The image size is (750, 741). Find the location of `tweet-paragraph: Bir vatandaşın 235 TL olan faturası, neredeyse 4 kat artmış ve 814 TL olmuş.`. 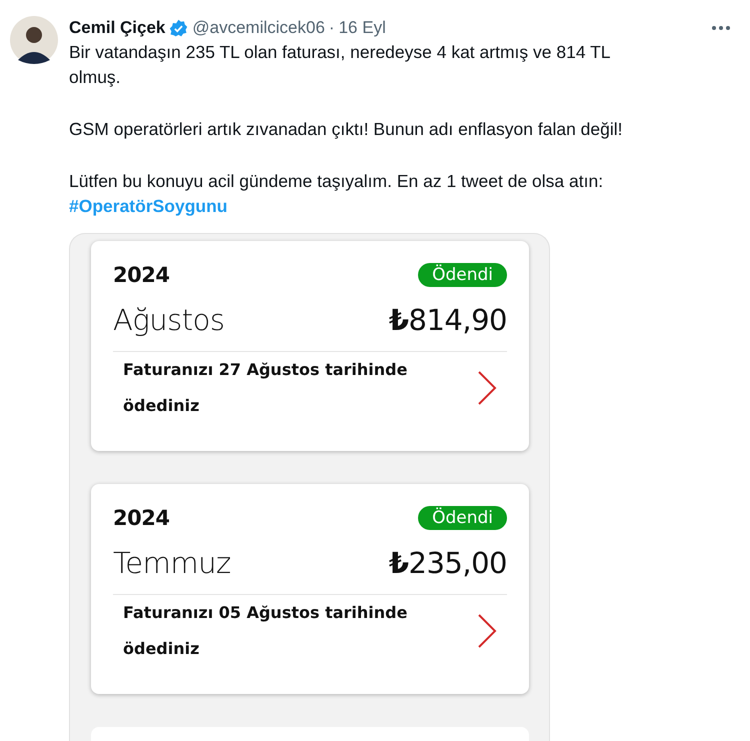

tweet-paragraph: Bir vatandaşın 235 TL olan faturası, neredeyse 4 kat artmış ve 814 TL olmuş. is located at coordinates (340, 65).